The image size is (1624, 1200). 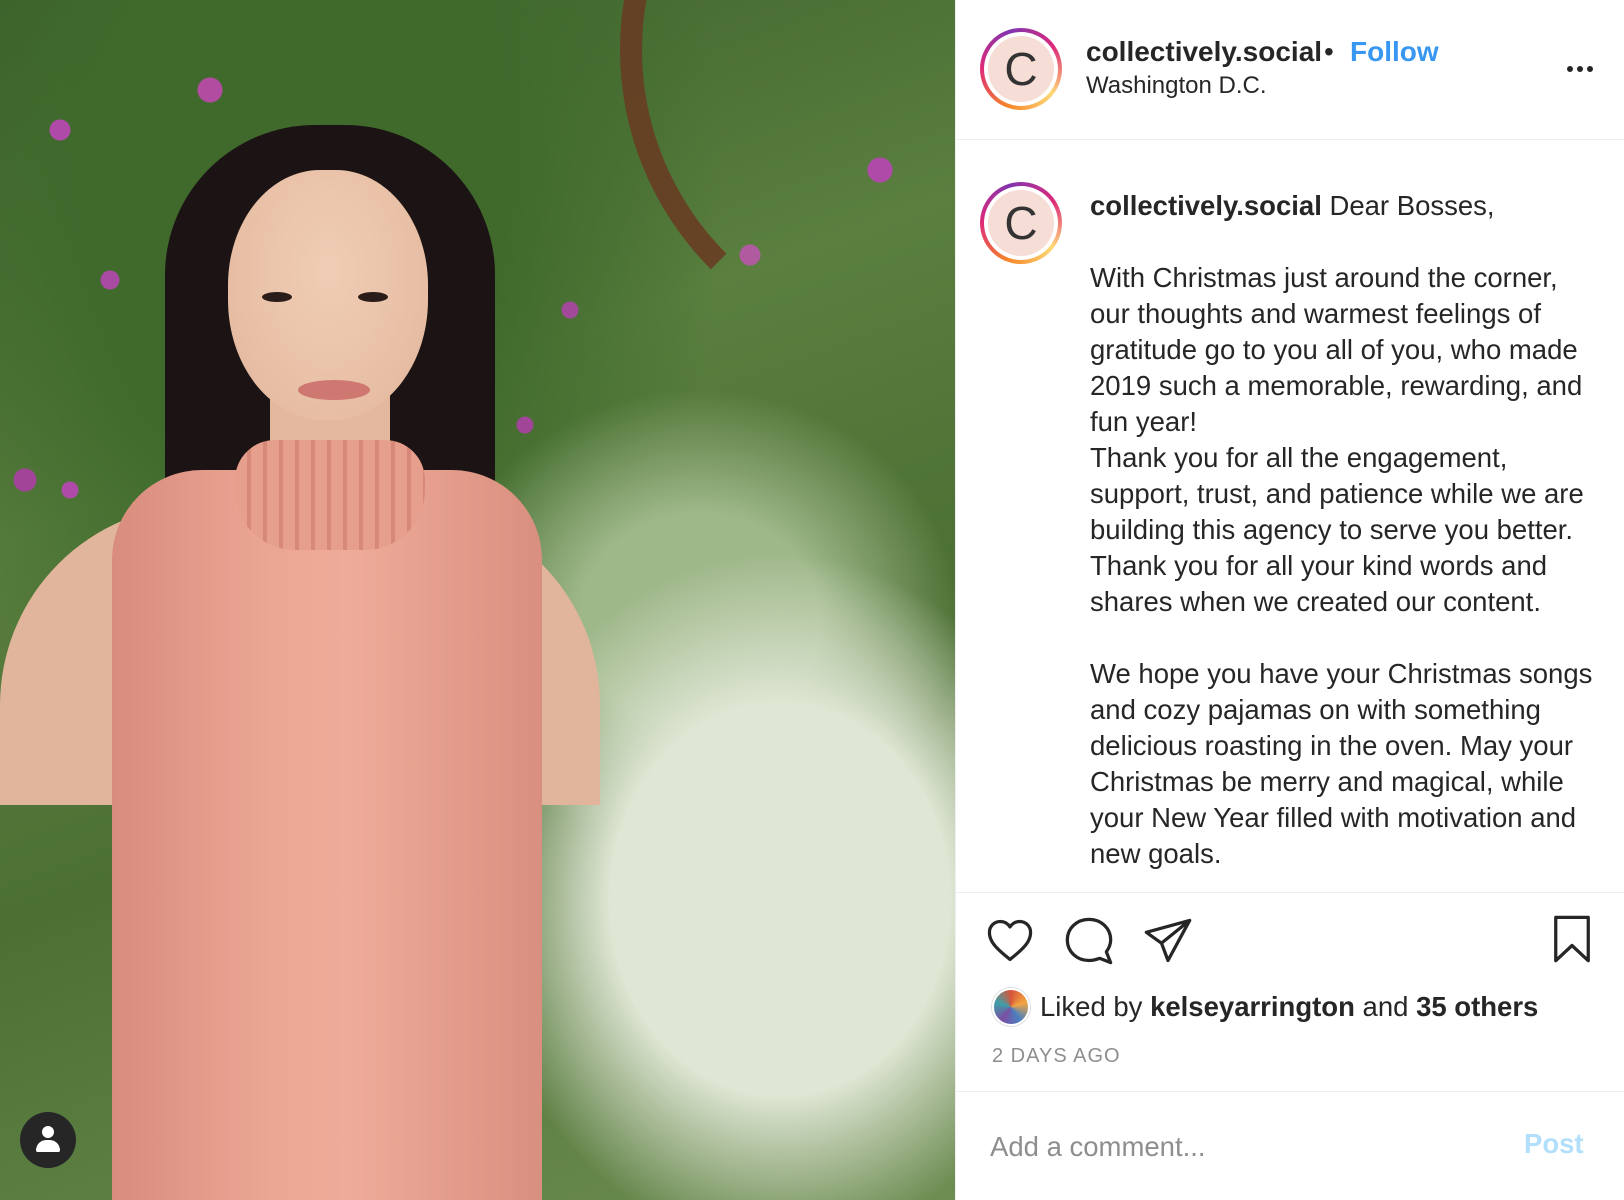 I want to click on caption-avatar: C, so click(x=1021, y=223).